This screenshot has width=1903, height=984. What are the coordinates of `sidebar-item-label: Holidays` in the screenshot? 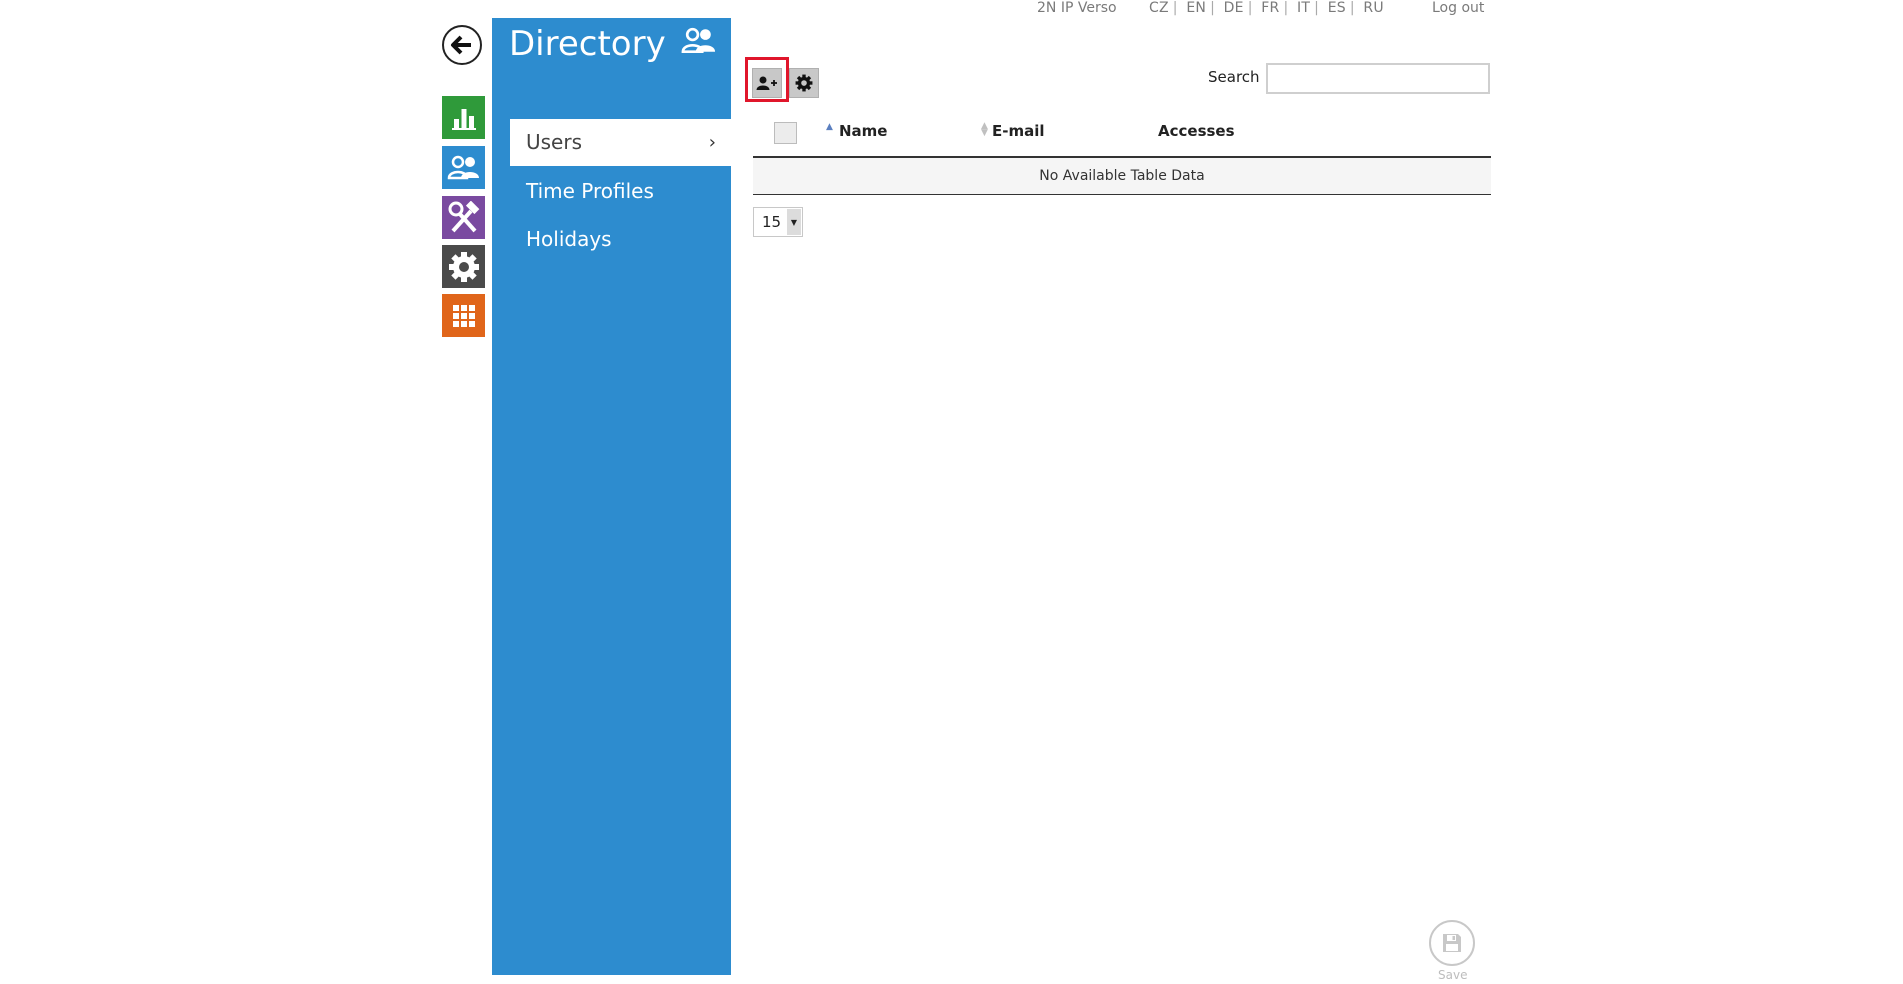 It's located at (569, 239).